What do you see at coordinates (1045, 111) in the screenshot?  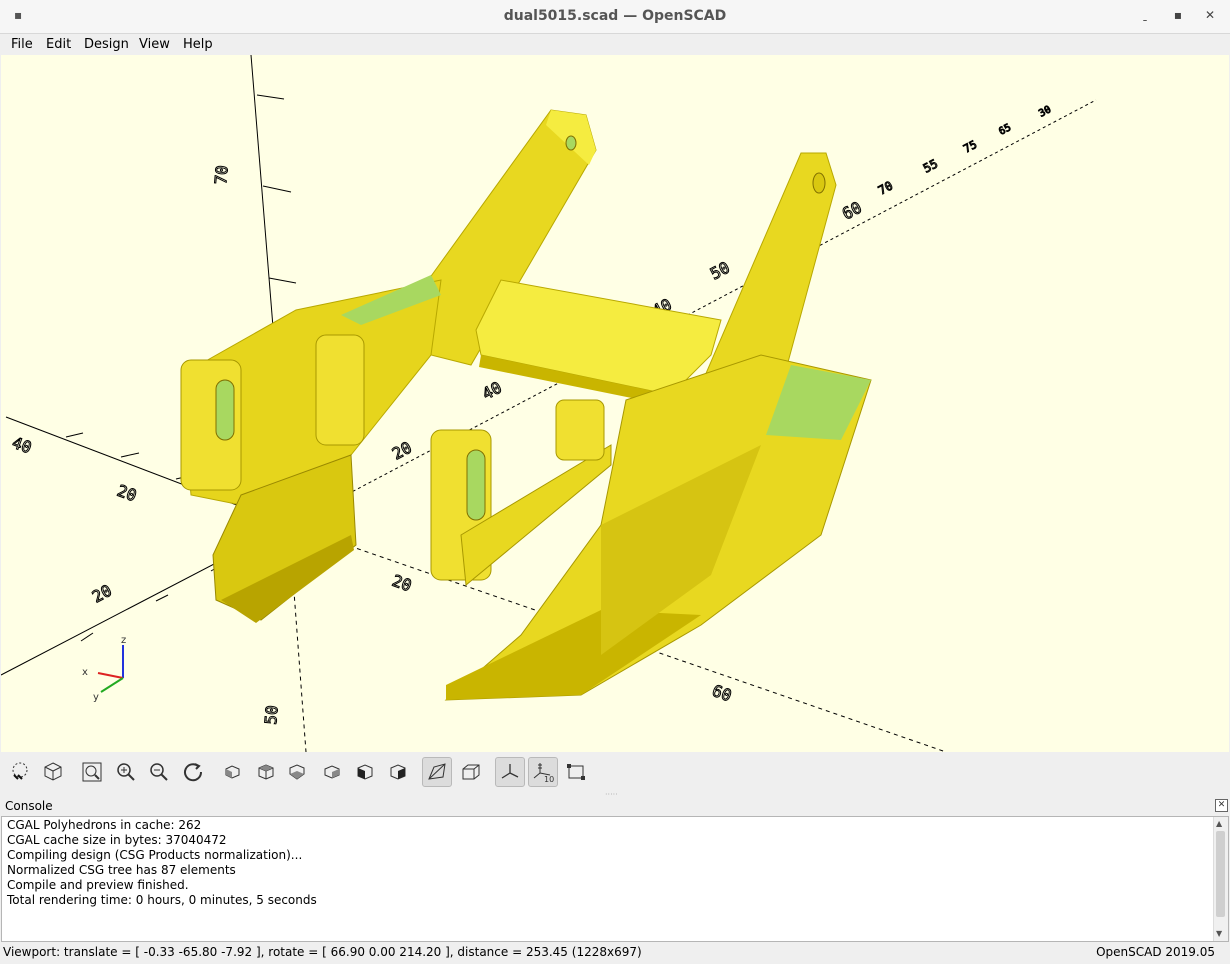 I see `axis-label: 30` at bounding box center [1045, 111].